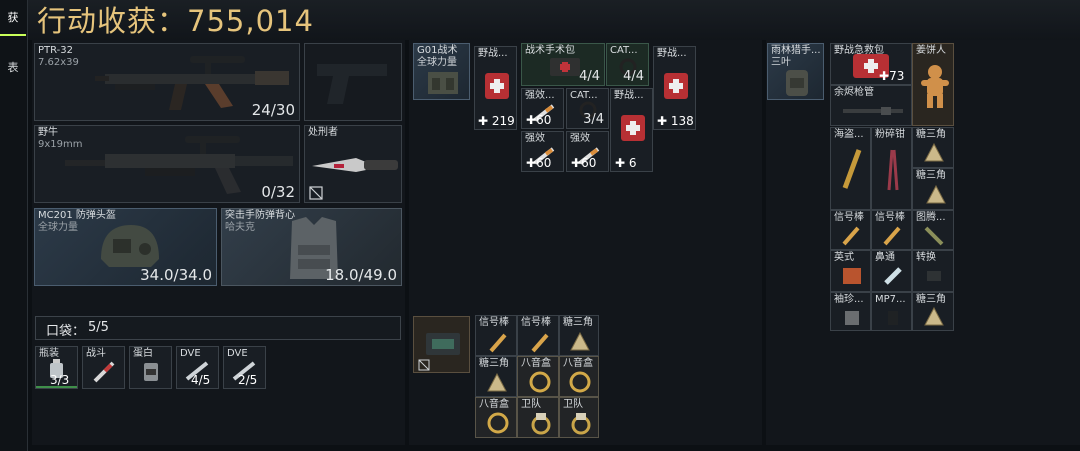 The width and height of the screenshot is (1080, 451). What do you see at coordinates (125, 247) in the screenshot?
I see `helmet-slot: MC201 防弹头盔 全球力量 34.0/34.0` at bounding box center [125, 247].